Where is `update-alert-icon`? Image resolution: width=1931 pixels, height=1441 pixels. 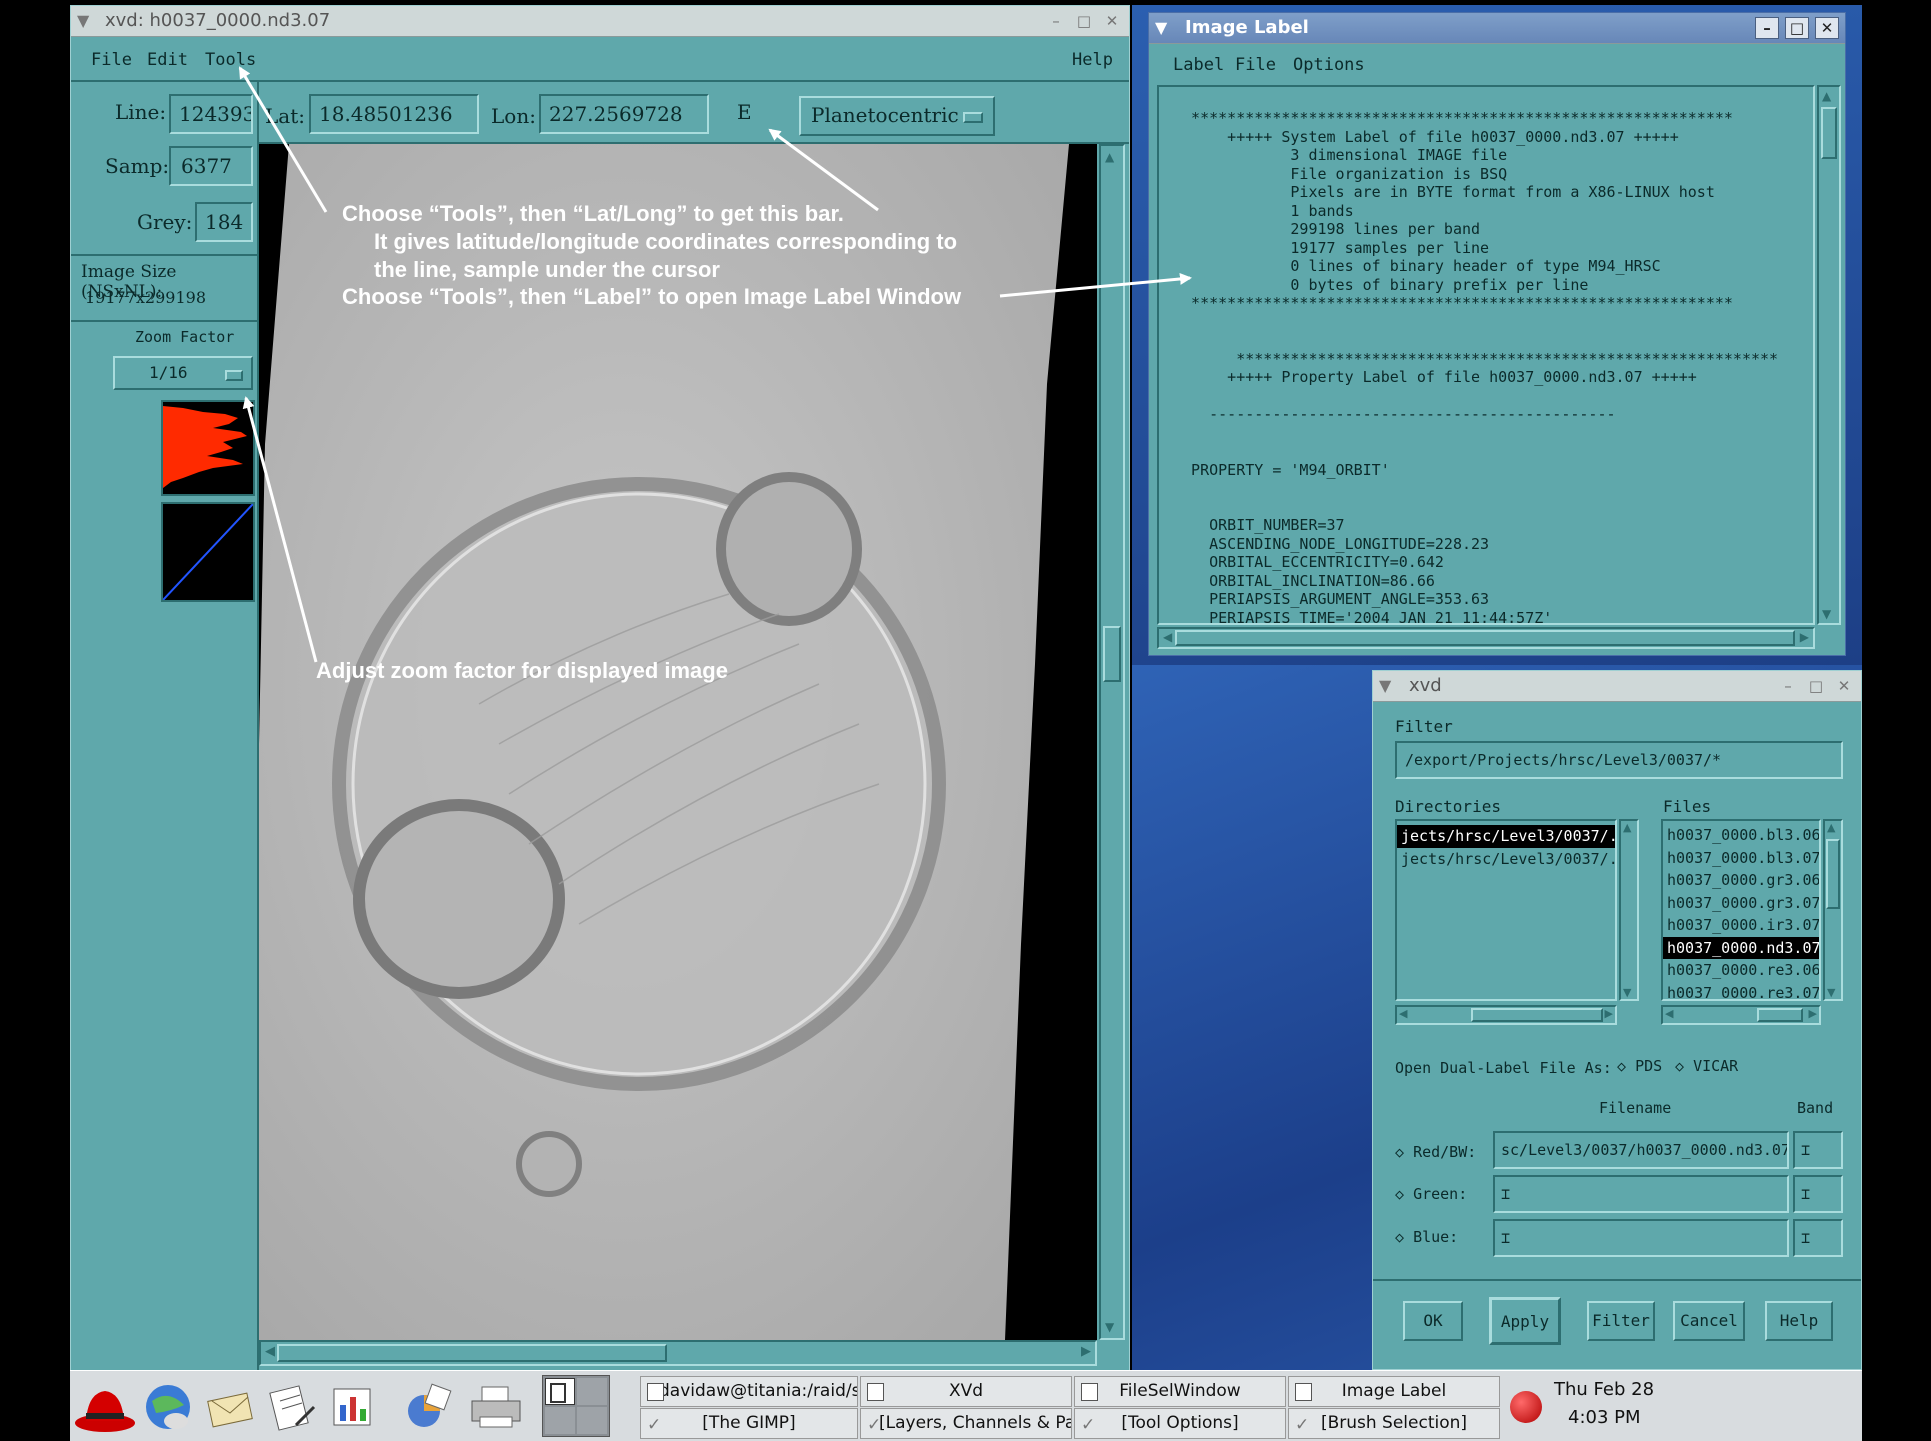
update-alert-icon is located at coordinates (1526, 1407).